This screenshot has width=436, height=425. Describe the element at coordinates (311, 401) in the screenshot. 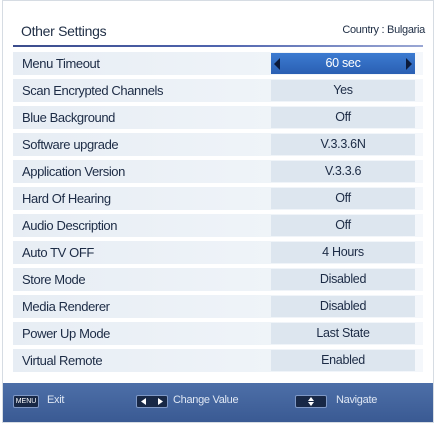

I see `up-down-key-icon` at that location.